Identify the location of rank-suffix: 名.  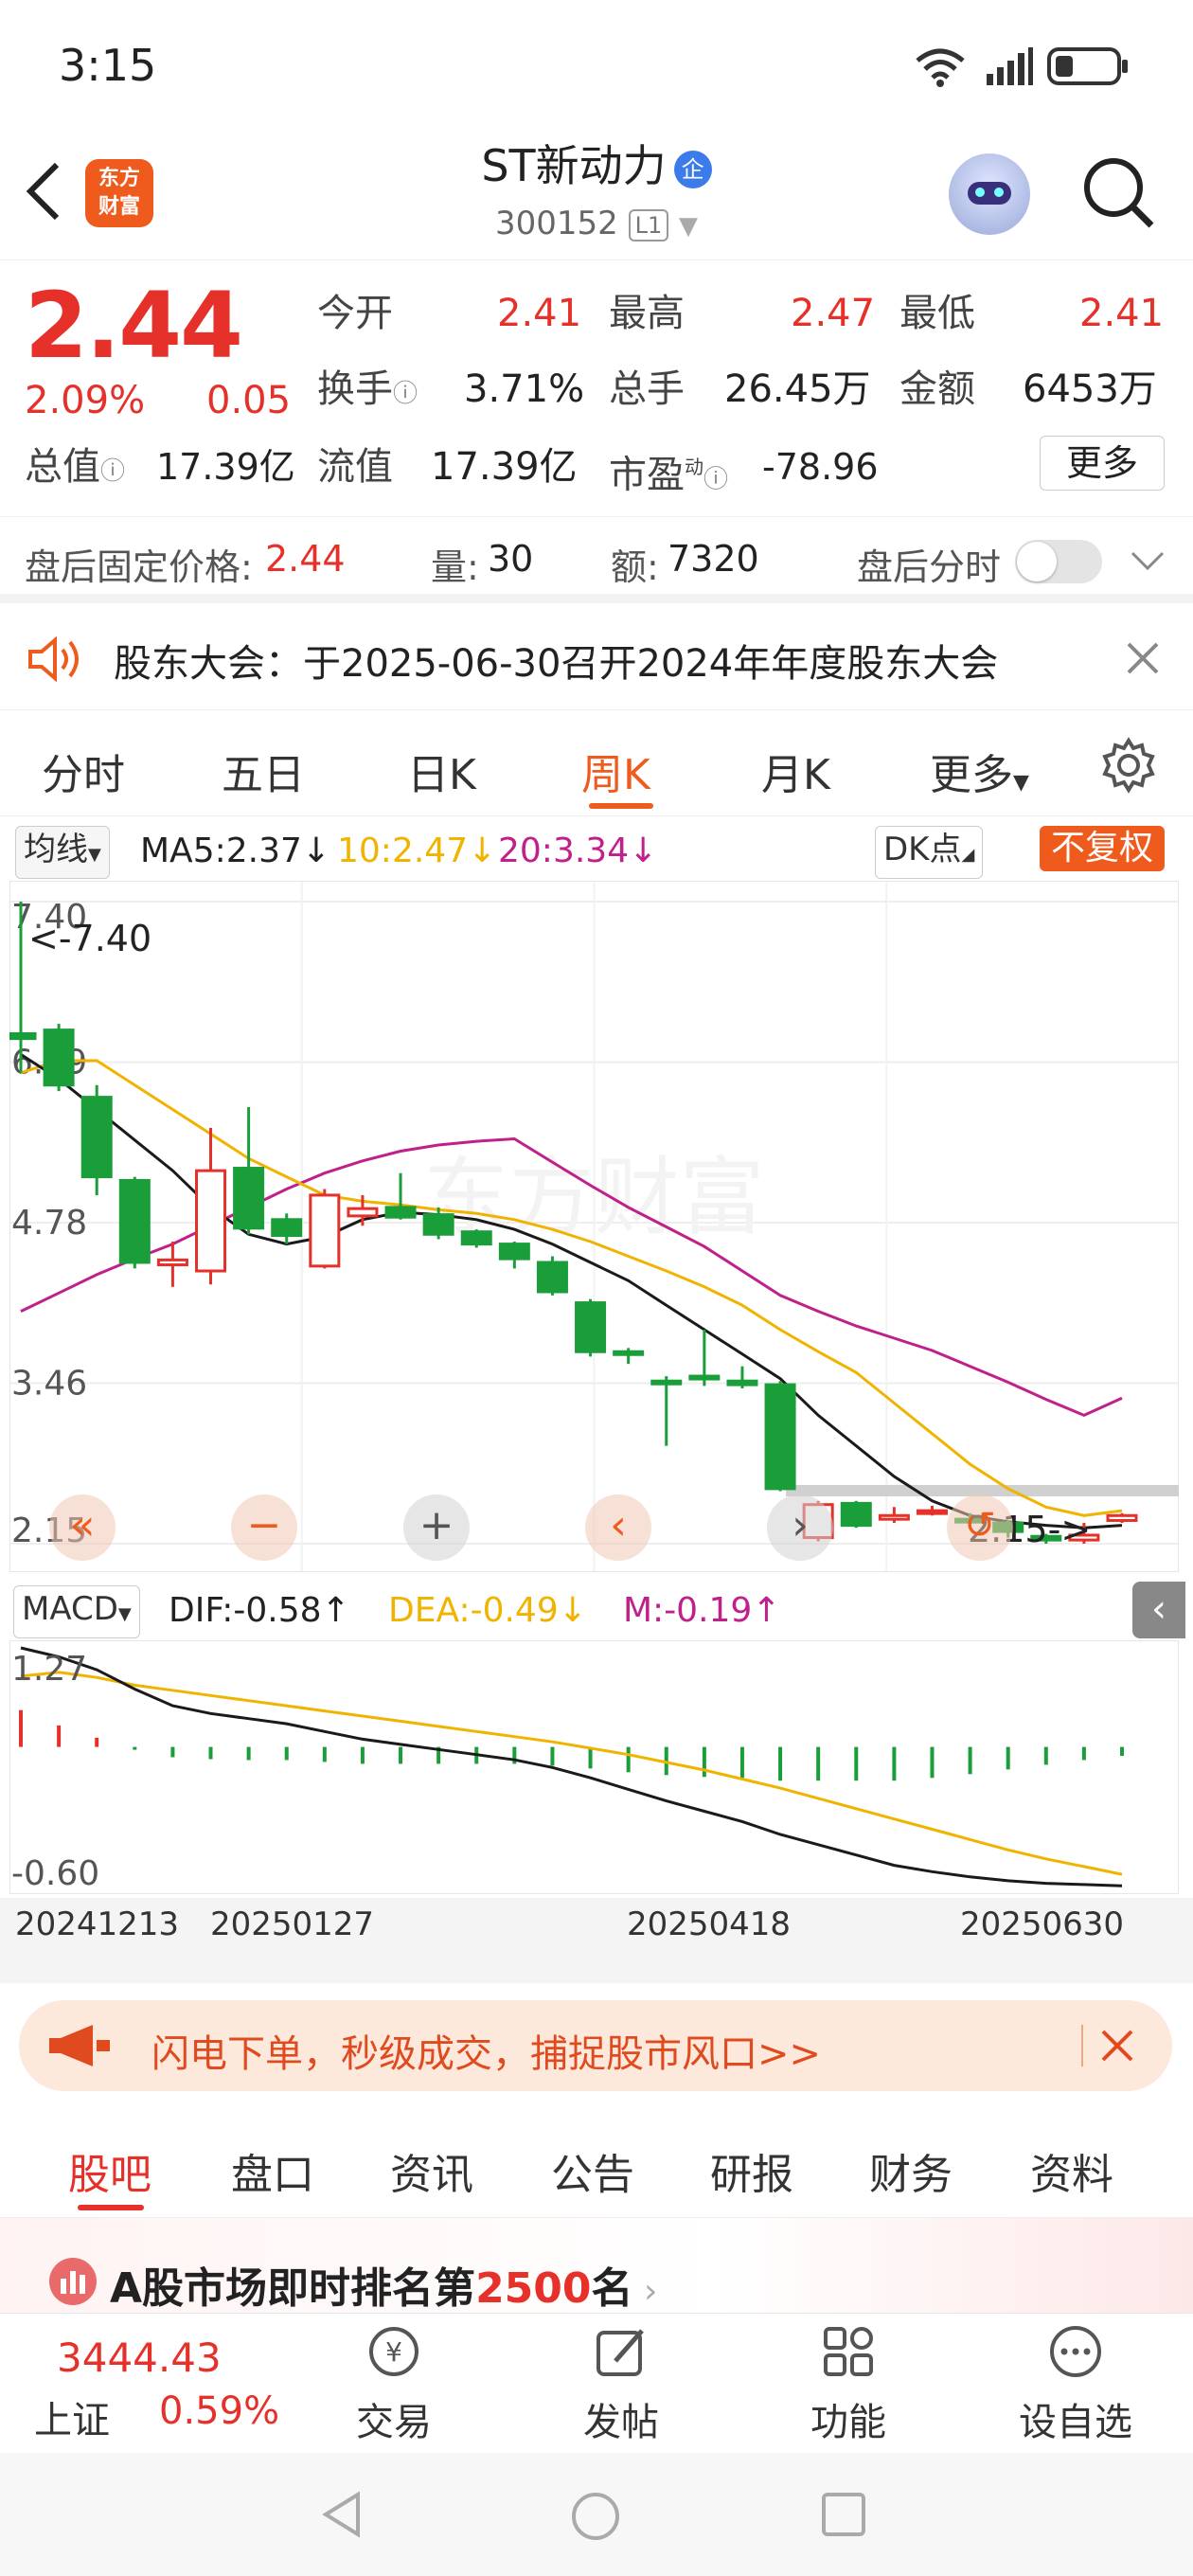
(612, 2288).